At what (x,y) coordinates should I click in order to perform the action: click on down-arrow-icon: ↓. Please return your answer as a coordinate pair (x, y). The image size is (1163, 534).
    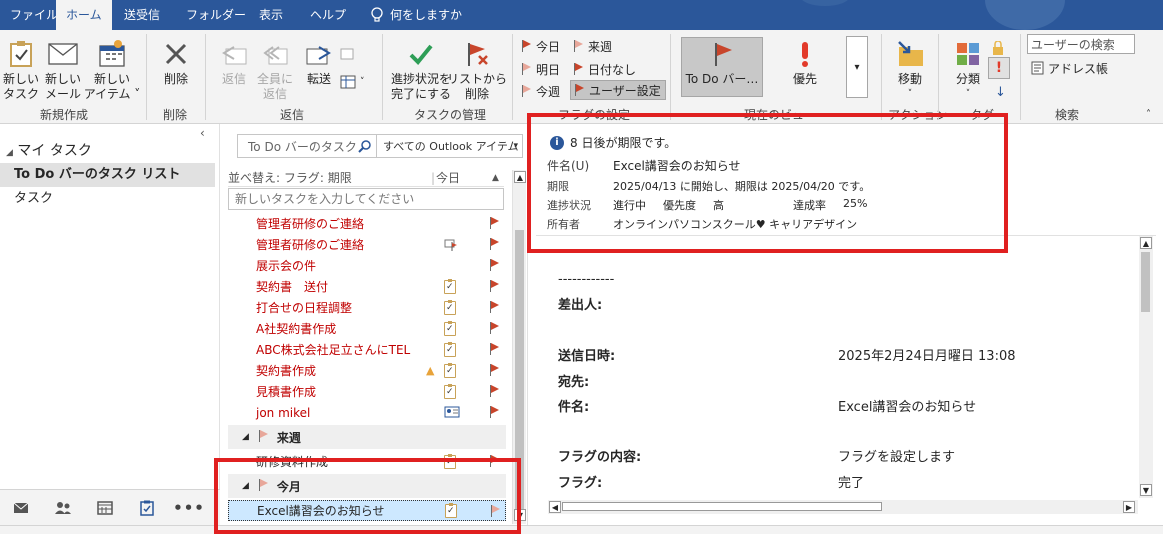
    Looking at the image, I should click on (1000, 92).